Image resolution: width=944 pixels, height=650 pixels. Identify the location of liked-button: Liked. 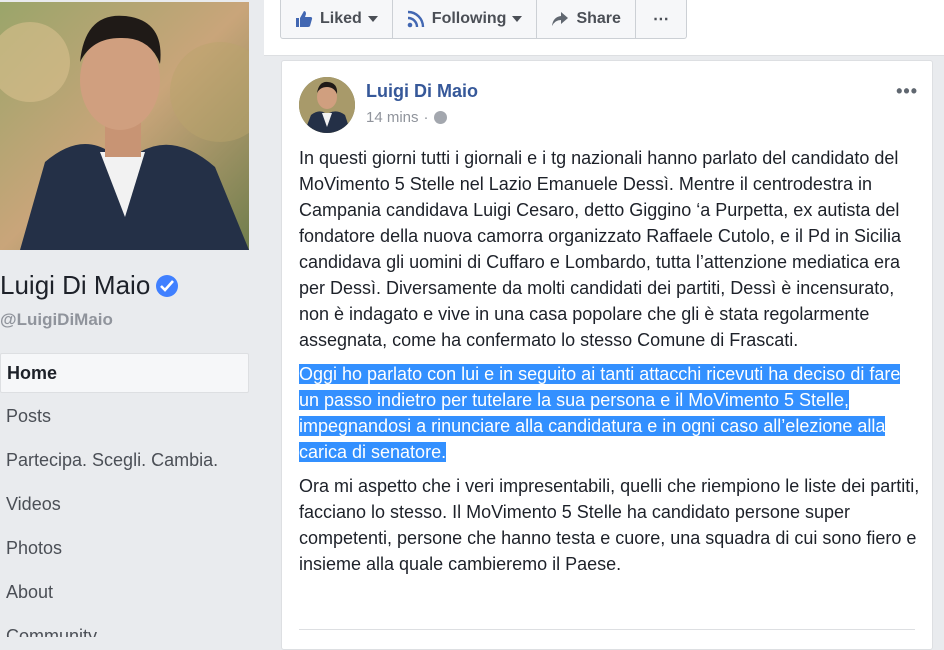
(337, 19).